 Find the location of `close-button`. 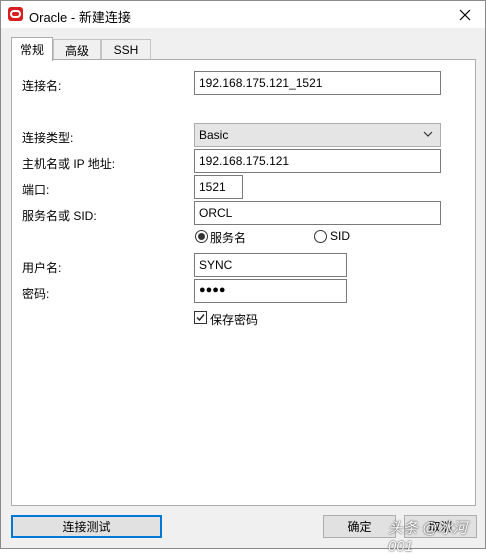

close-button is located at coordinates (465, 14).